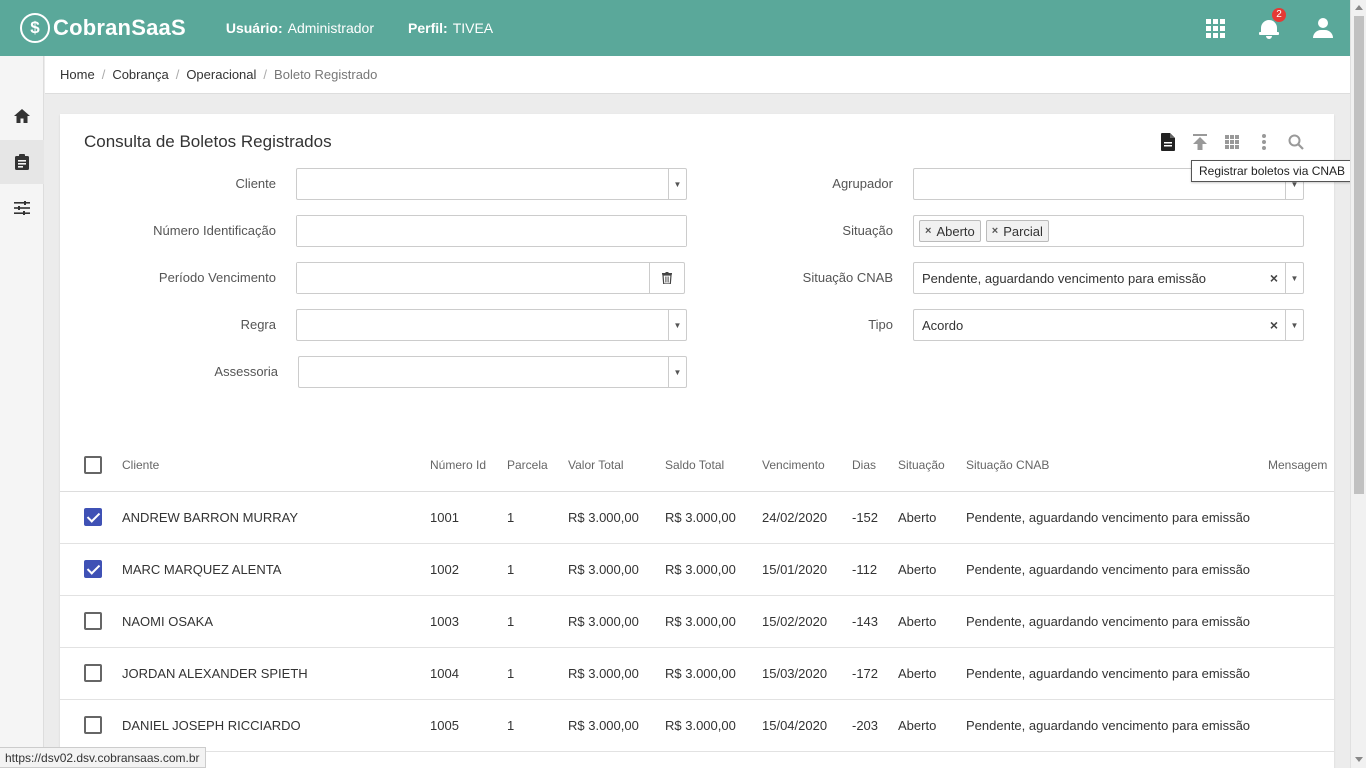 This screenshot has width=1366, height=768. What do you see at coordinates (1359, 759) in the screenshot?
I see `scroll-down-arrow-icon` at bounding box center [1359, 759].